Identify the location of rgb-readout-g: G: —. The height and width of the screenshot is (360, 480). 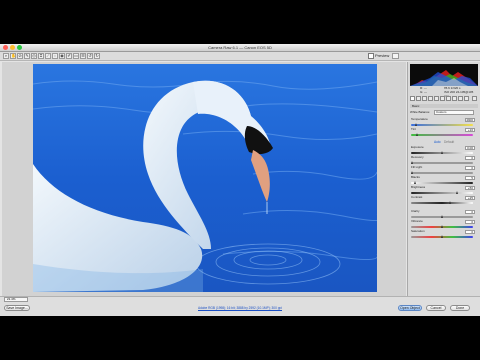
(424, 92).